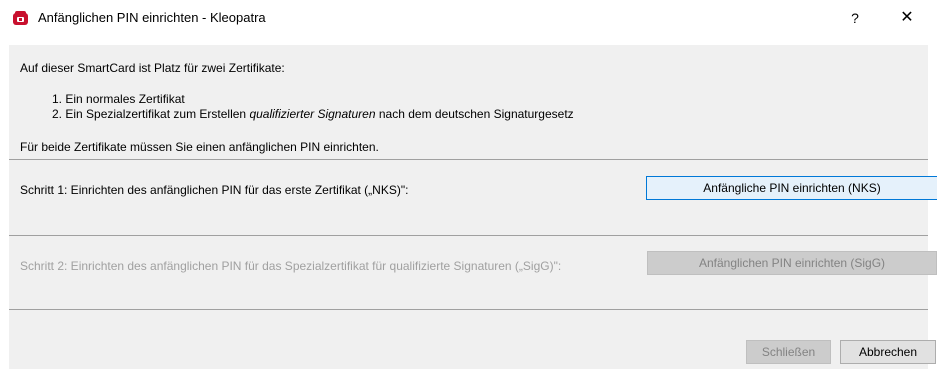  I want to click on list-item-2-prefix: 2. Ein Spezialzertifikat zum Erstellen, so click(149, 114).